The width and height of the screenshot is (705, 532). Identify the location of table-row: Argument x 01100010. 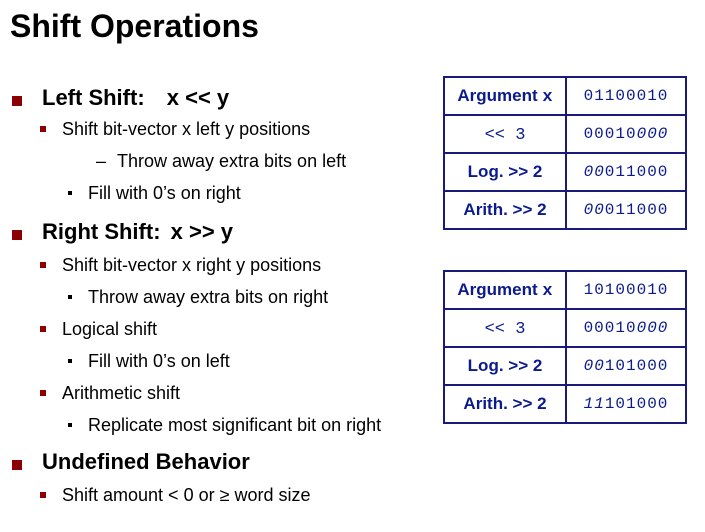
(565, 96).